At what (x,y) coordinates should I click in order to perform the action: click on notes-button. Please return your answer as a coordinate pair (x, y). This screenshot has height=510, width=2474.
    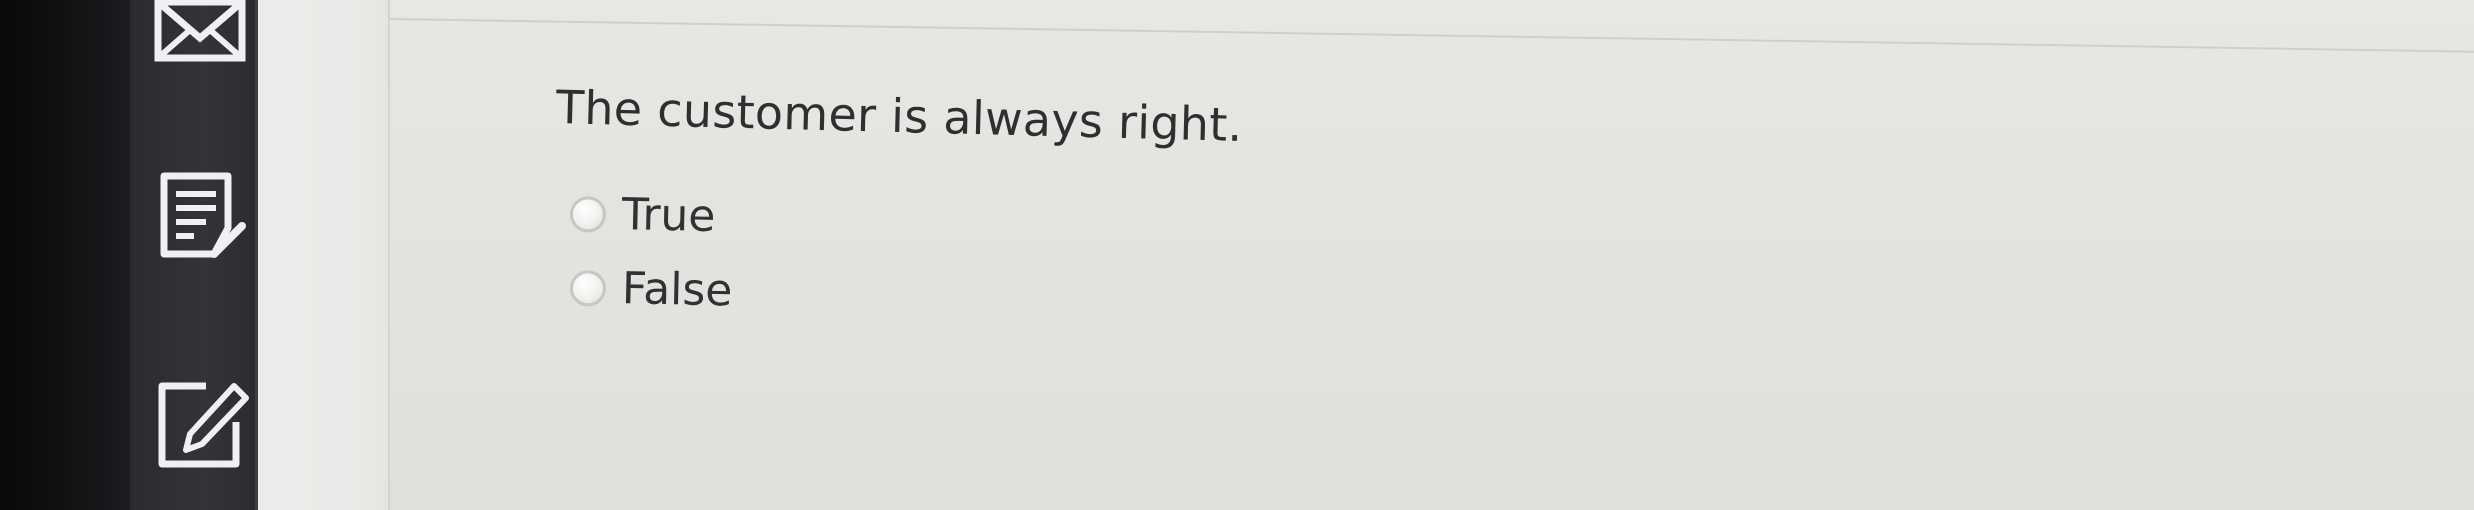
    Looking at the image, I should click on (200, 218).